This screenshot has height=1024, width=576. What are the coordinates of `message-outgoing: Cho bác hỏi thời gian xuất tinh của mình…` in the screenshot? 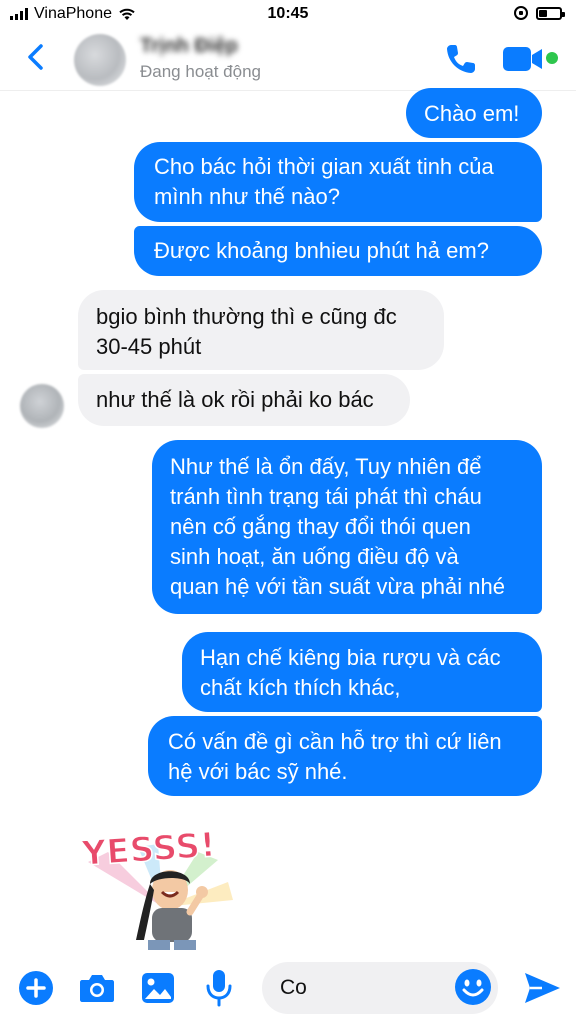 It's located at (338, 182).